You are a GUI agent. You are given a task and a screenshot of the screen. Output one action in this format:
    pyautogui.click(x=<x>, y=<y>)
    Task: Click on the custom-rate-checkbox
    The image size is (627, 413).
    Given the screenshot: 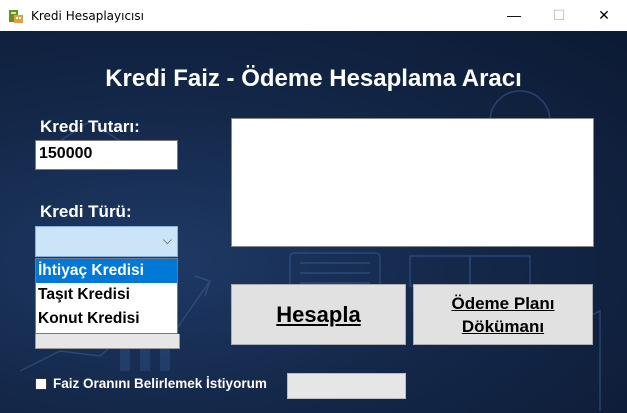 What is the action you would take?
    pyautogui.click(x=41, y=384)
    